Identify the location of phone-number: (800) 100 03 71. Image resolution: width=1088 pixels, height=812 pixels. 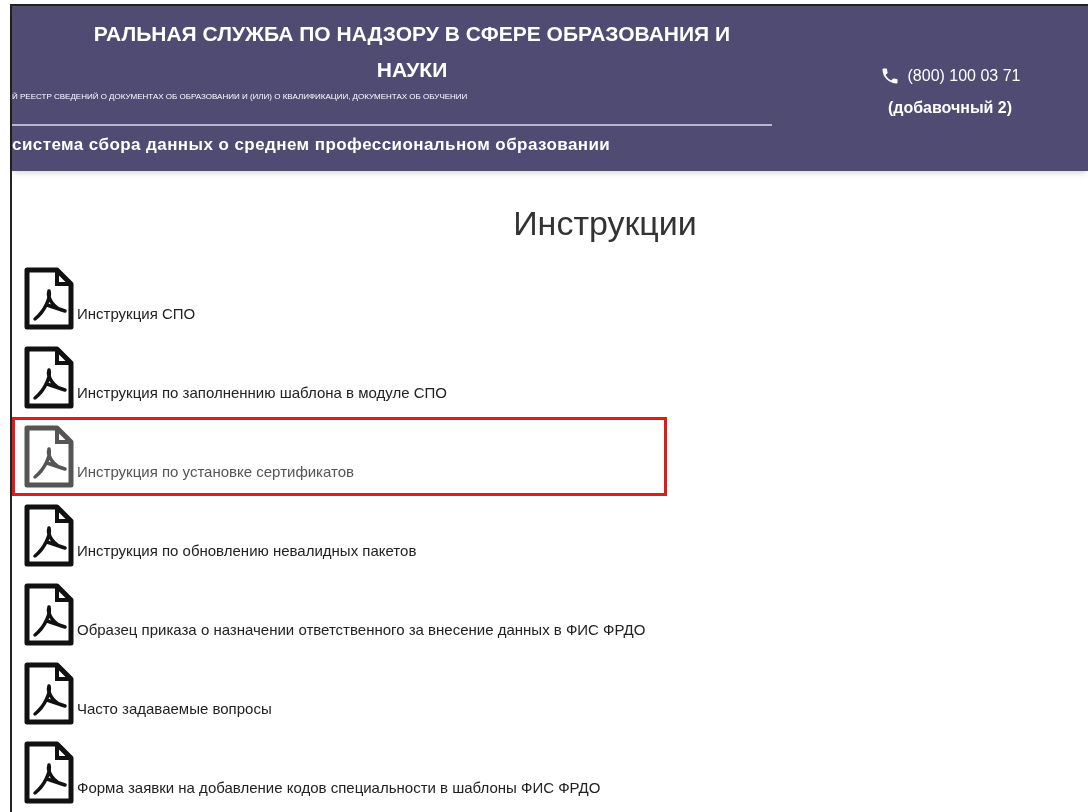
(964, 76).